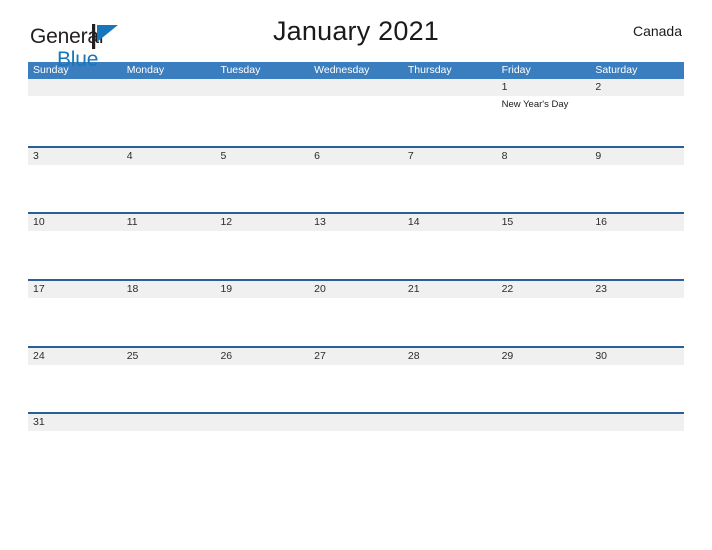 The width and height of the screenshot is (712, 550). I want to click on calendar-week-row: 10 11 12 13 14 15 16, so click(356, 246).